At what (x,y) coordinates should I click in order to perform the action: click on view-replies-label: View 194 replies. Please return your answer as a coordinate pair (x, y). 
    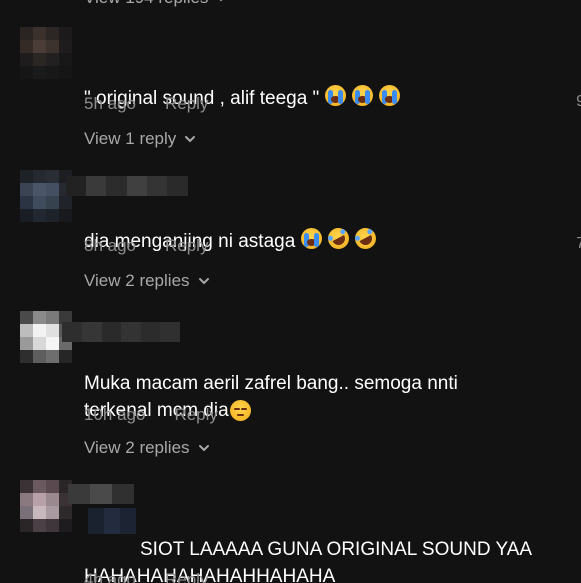
    Looking at the image, I should click on (146, 4).